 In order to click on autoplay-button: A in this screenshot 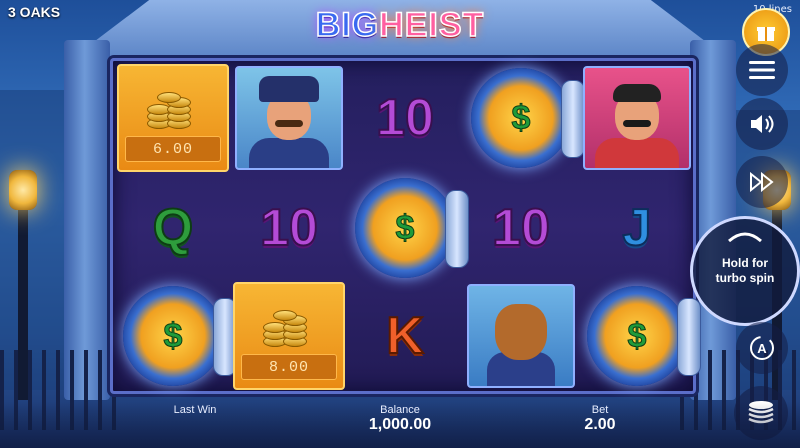, I will do `click(762, 348)`.